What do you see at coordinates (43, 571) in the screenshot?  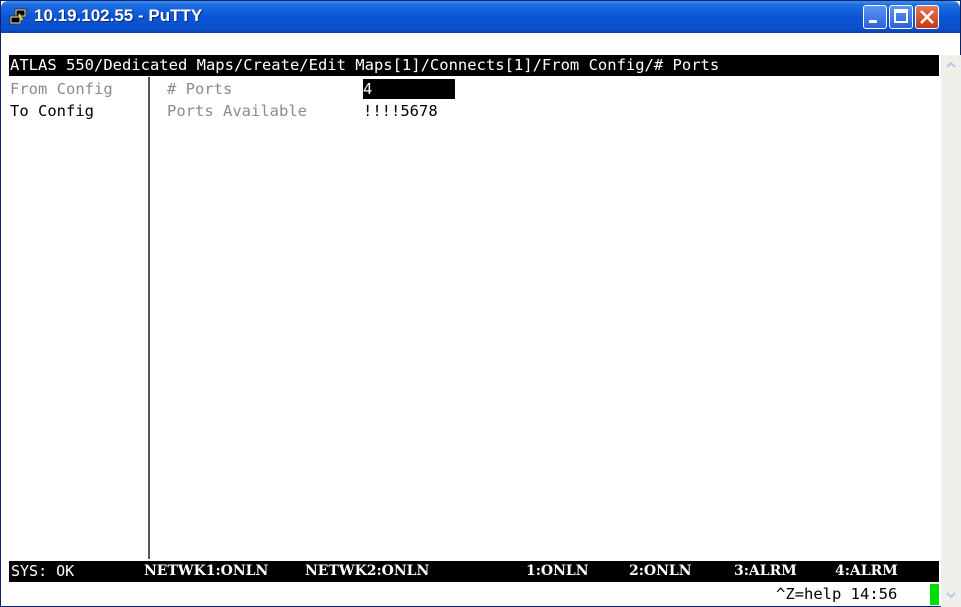 I see `status-sys: SYS: OK` at bounding box center [43, 571].